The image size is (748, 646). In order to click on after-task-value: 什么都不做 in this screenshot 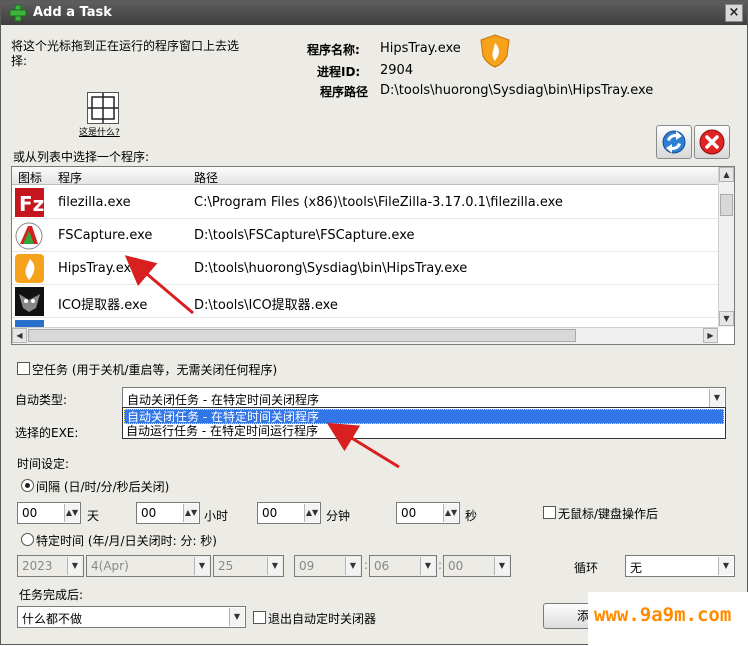, I will do `click(52, 619)`.